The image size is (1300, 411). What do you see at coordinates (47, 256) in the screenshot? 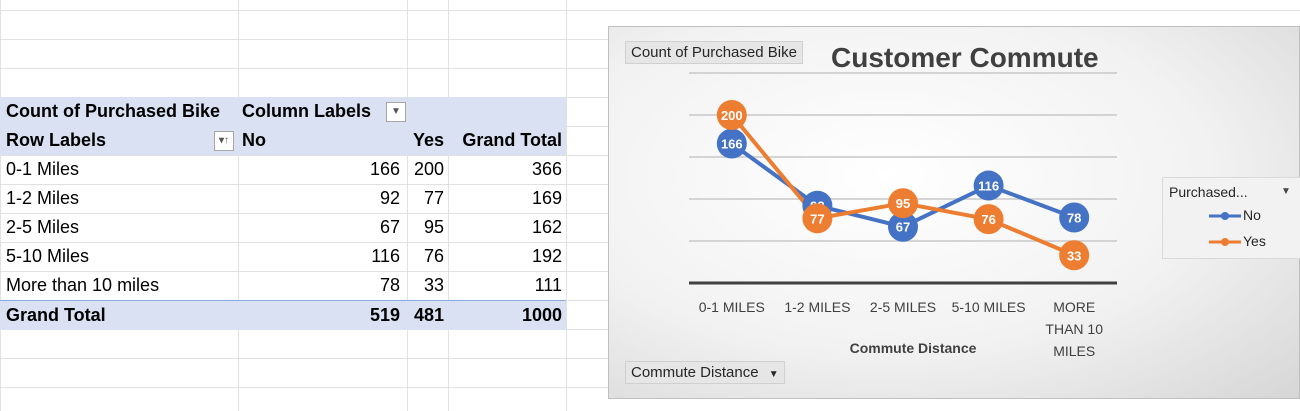
I see `row-label: 5-10 Miles` at bounding box center [47, 256].